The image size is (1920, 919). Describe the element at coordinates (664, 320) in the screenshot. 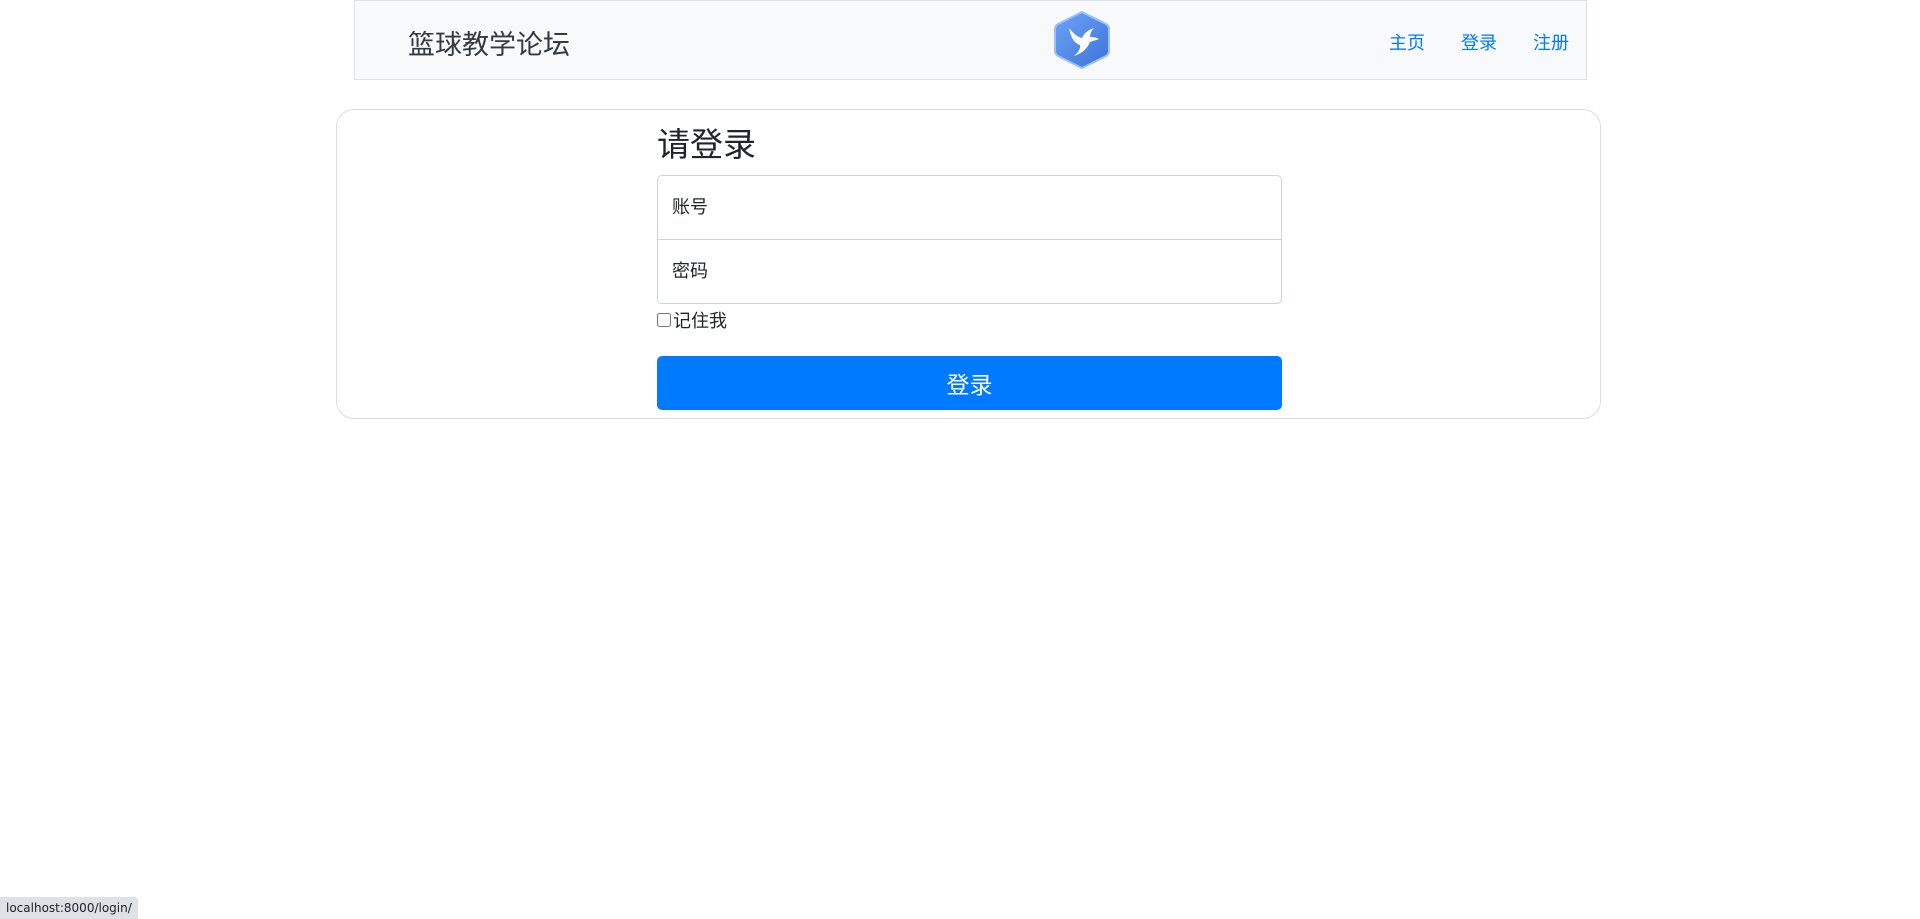

I see `remember-me-checkbox` at that location.